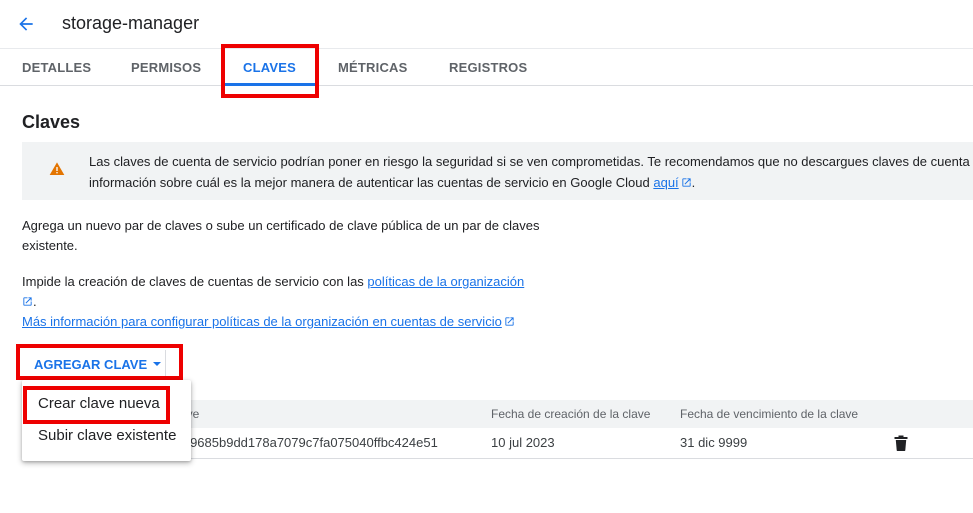 The width and height of the screenshot is (973, 513). What do you see at coordinates (269, 84) in the screenshot?
I see `active-tab-indicator` at bounding box center [269, 84].